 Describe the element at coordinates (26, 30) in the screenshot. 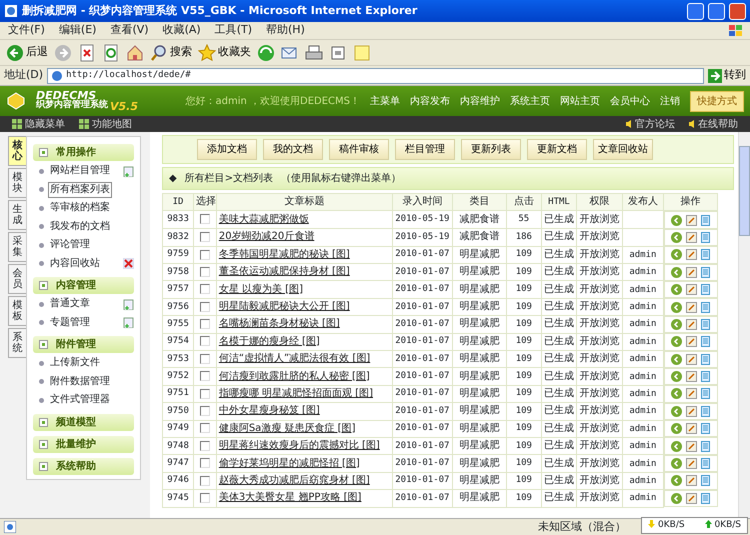

I see `menu-item: 文件(F)` at that location.